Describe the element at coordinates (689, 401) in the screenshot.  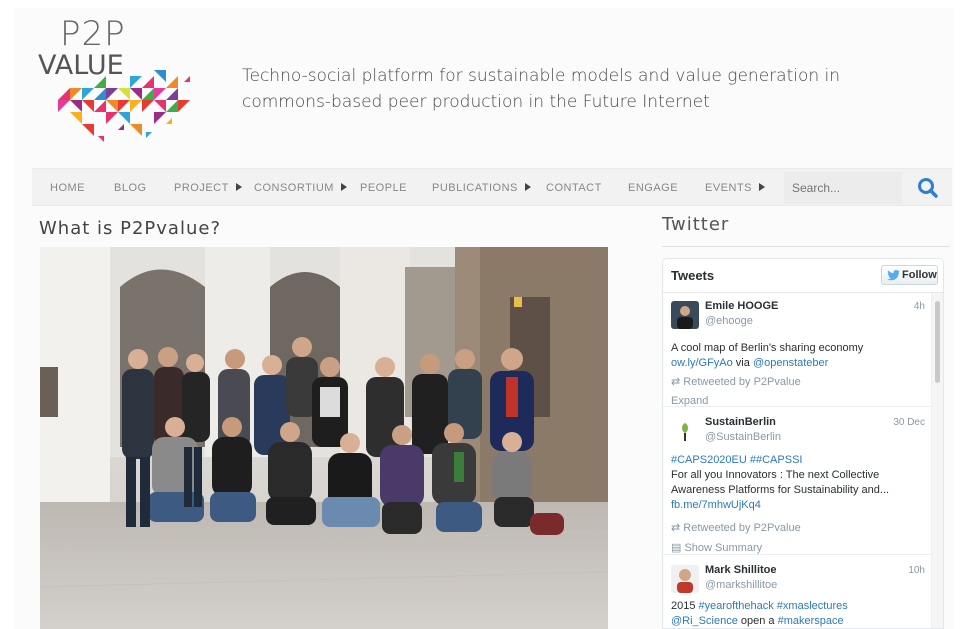
I see `expand-link: Expand` at that location.